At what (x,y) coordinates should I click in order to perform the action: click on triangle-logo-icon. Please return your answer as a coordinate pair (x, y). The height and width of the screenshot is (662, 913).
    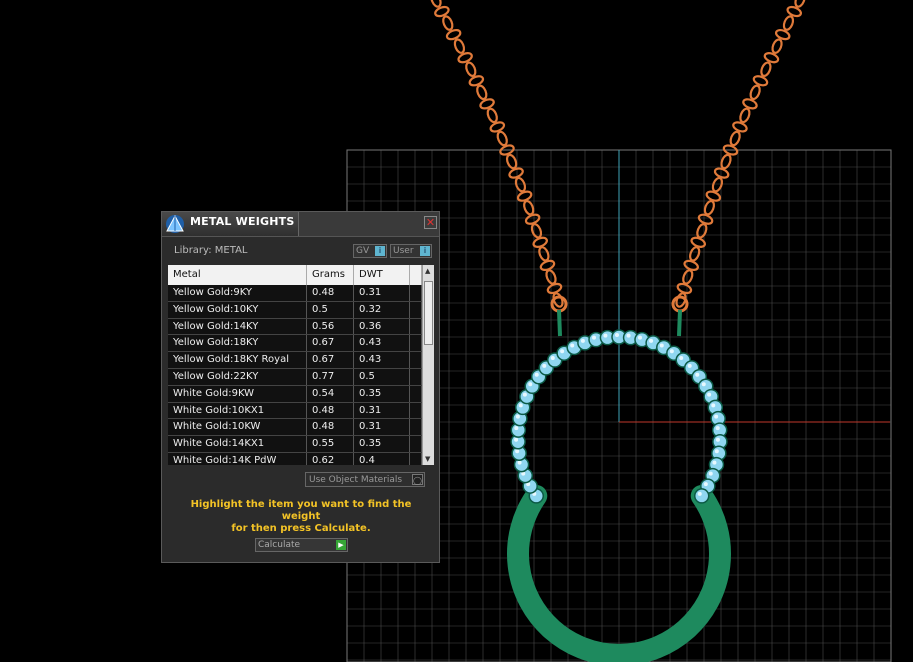
    Looking at the image, I should click on (175, 223).